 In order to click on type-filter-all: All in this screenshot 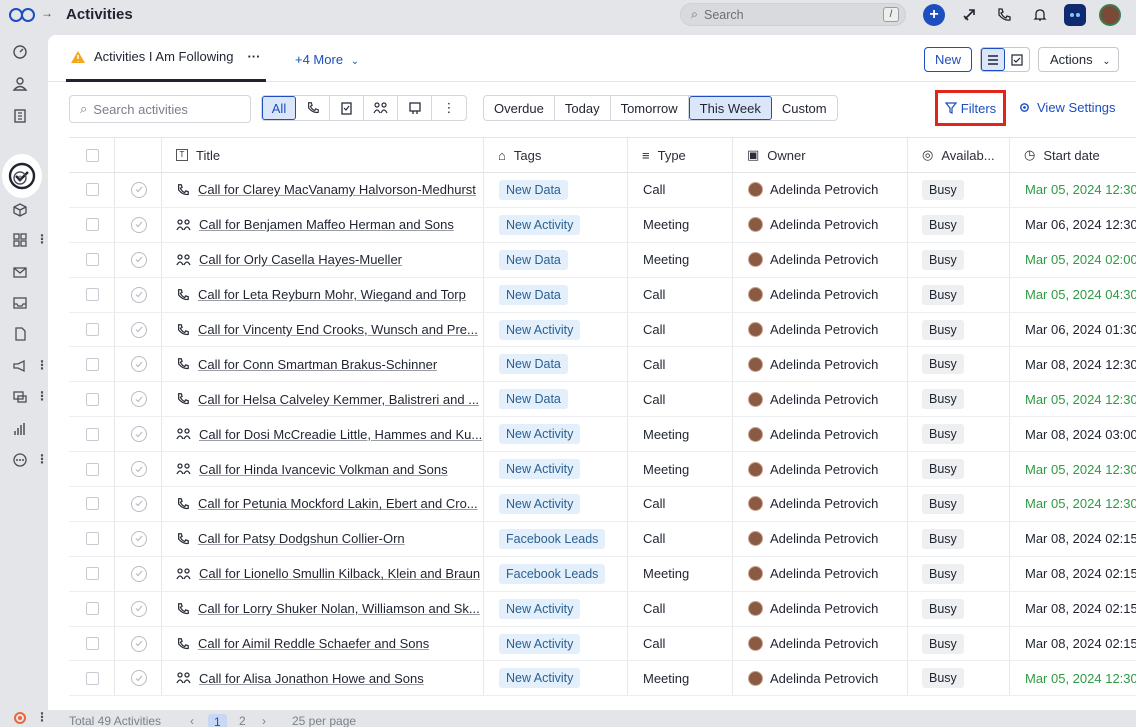, I will do `click(279, 108)`.